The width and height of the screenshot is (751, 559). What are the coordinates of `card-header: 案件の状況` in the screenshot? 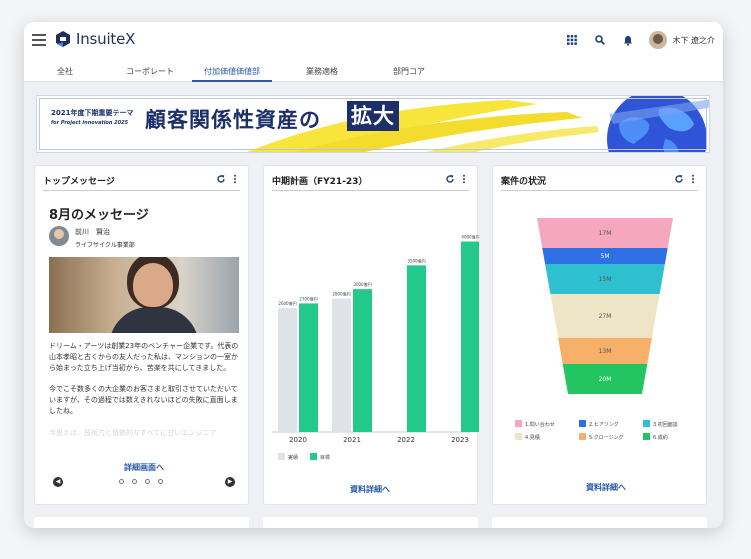 It's located at (599, 182).